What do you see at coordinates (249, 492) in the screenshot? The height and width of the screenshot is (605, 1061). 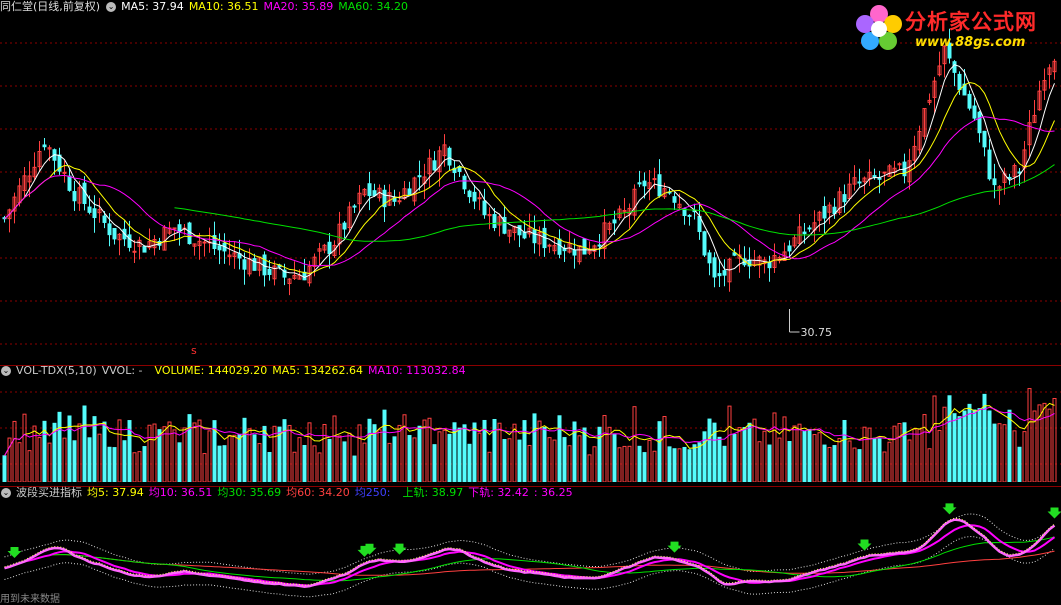 I see `j30-readout: 均30: 35.69` at bounding box center [249, 492].